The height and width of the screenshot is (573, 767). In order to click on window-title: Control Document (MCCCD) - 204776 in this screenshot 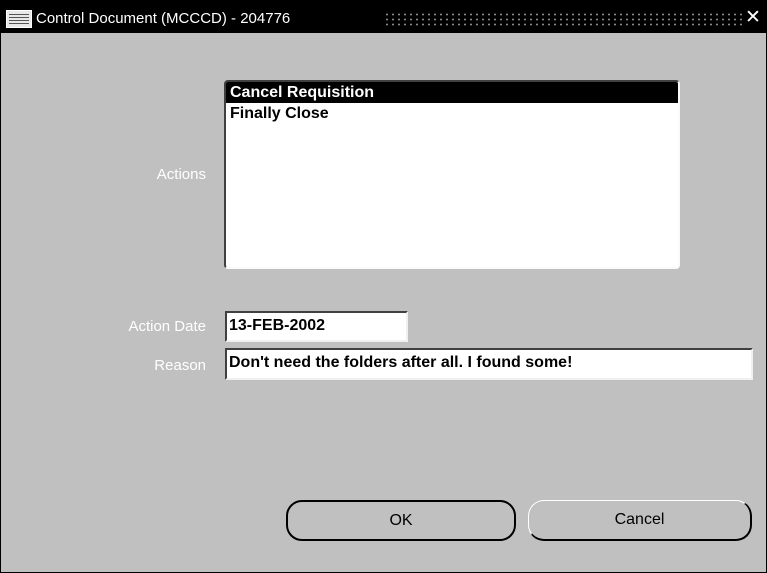, I will do `click(163, 18)`.